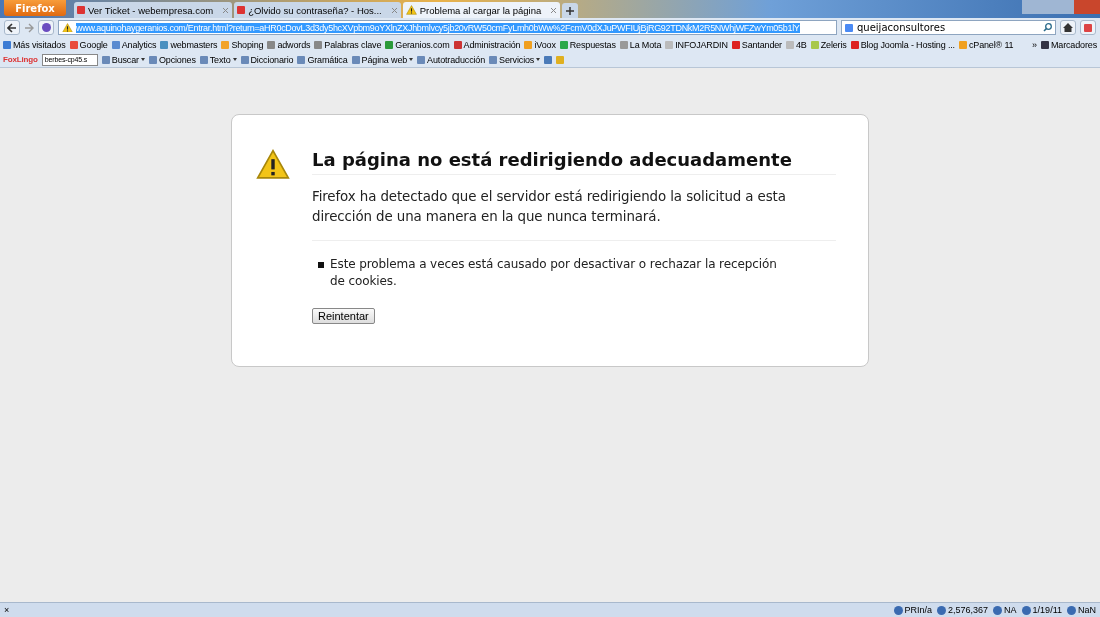 Image resolution: width=1100 pixels, height=617 pixels. What do you see at coordinates (327, 59) in the screenshot?
I see `toolbar-label: Gramática` at bounding box center [327, 59].